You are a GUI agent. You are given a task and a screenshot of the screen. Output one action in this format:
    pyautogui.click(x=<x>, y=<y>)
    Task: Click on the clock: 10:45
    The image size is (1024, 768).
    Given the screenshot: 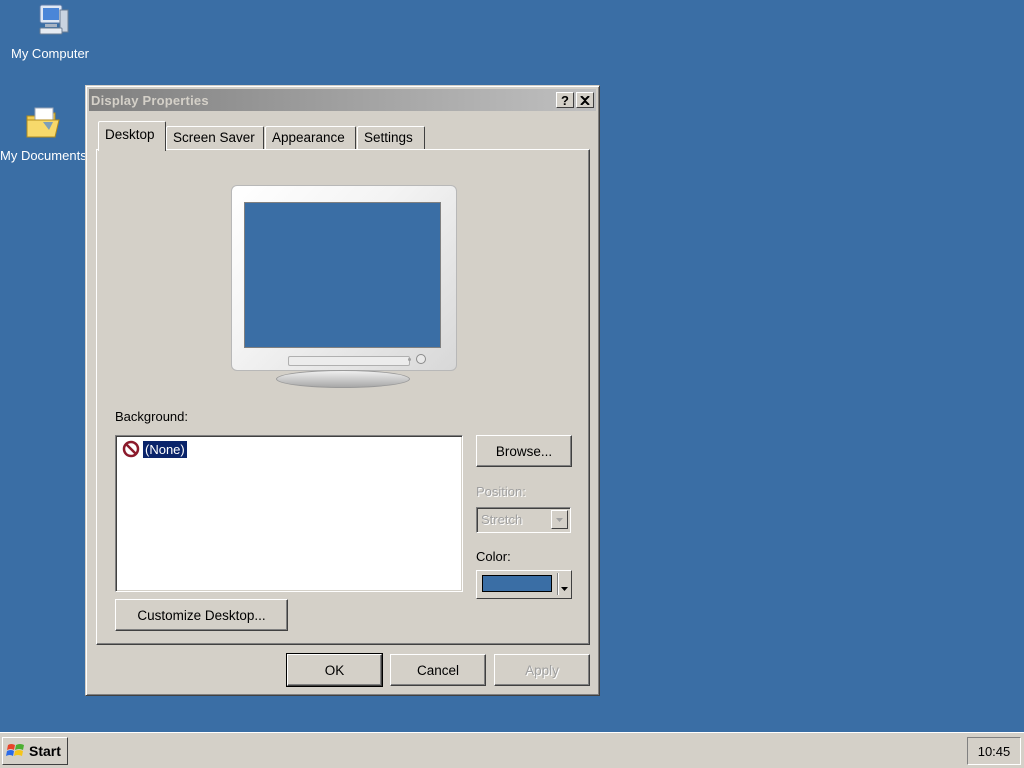 What is the action you would take?
    pyautogui.click(x=994, y=751)
    